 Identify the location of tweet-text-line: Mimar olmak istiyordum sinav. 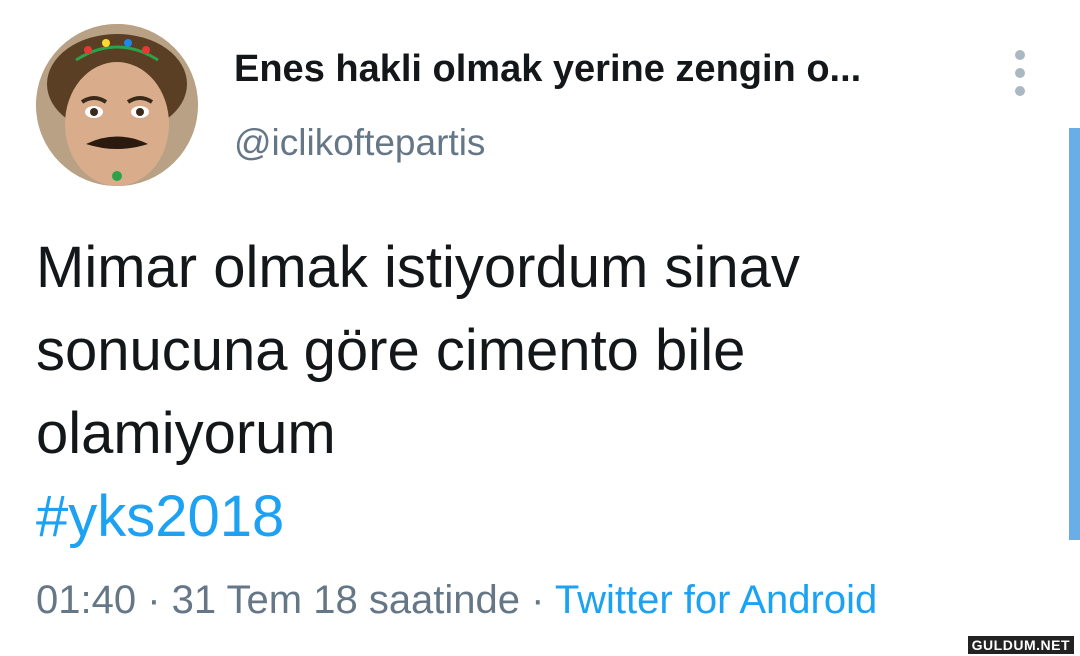
(418, 267).